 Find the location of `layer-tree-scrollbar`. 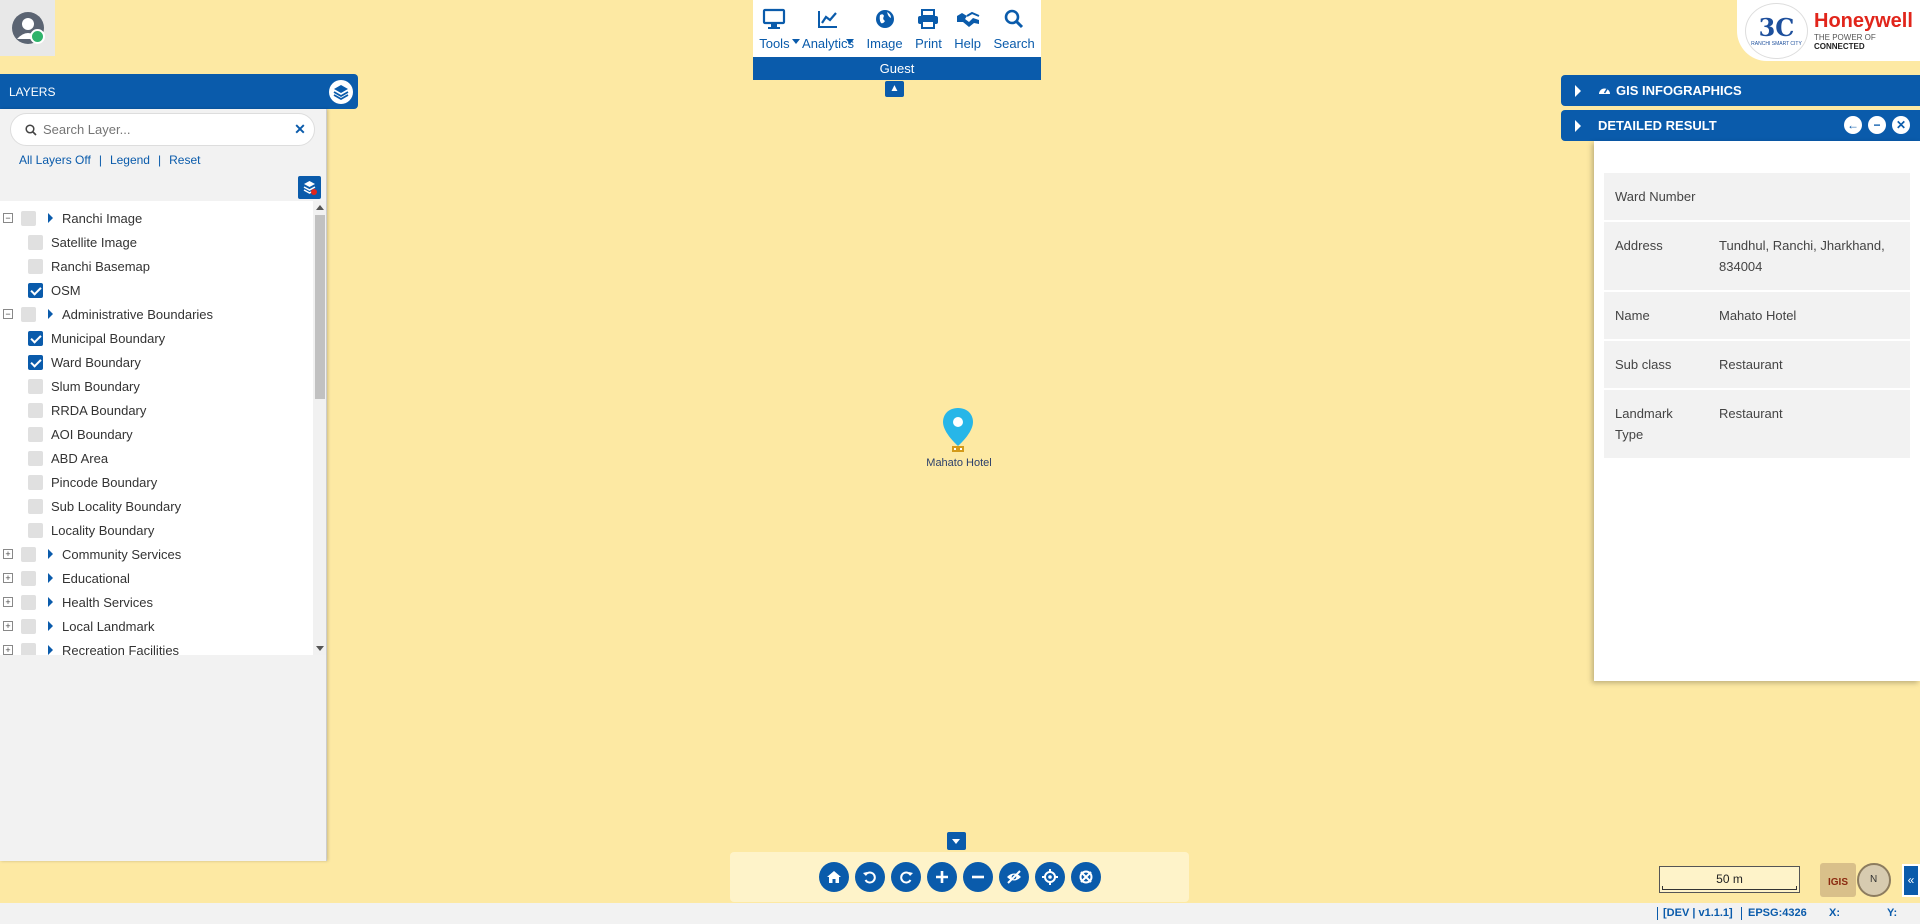

layer-tree-scrollbar is located at coordinates (319, 428).